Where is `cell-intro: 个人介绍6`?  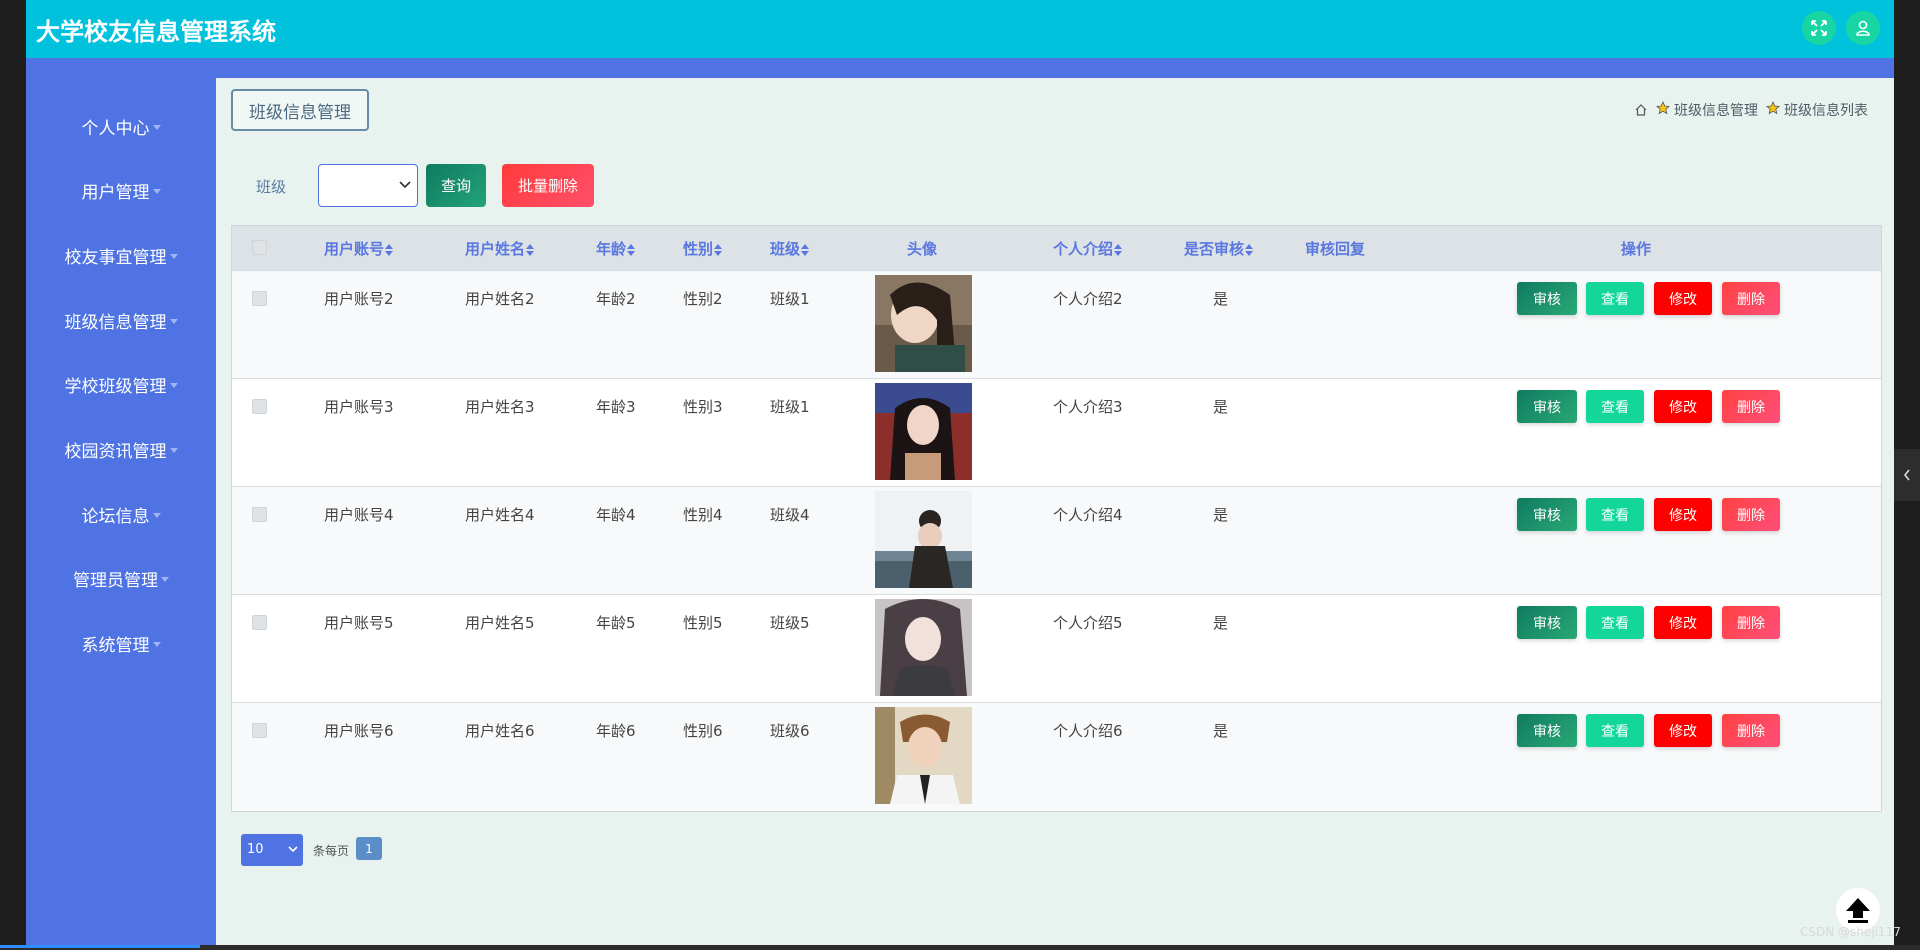
cell-intro: 个人介绍6 is located at coordinates (1088, 731).